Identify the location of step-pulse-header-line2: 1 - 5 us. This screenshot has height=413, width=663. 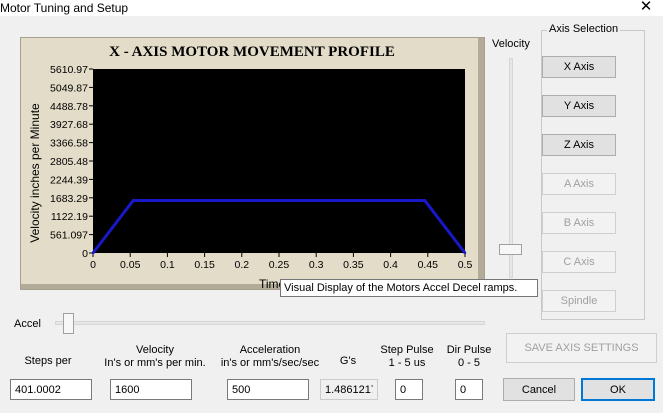
(407, 363).